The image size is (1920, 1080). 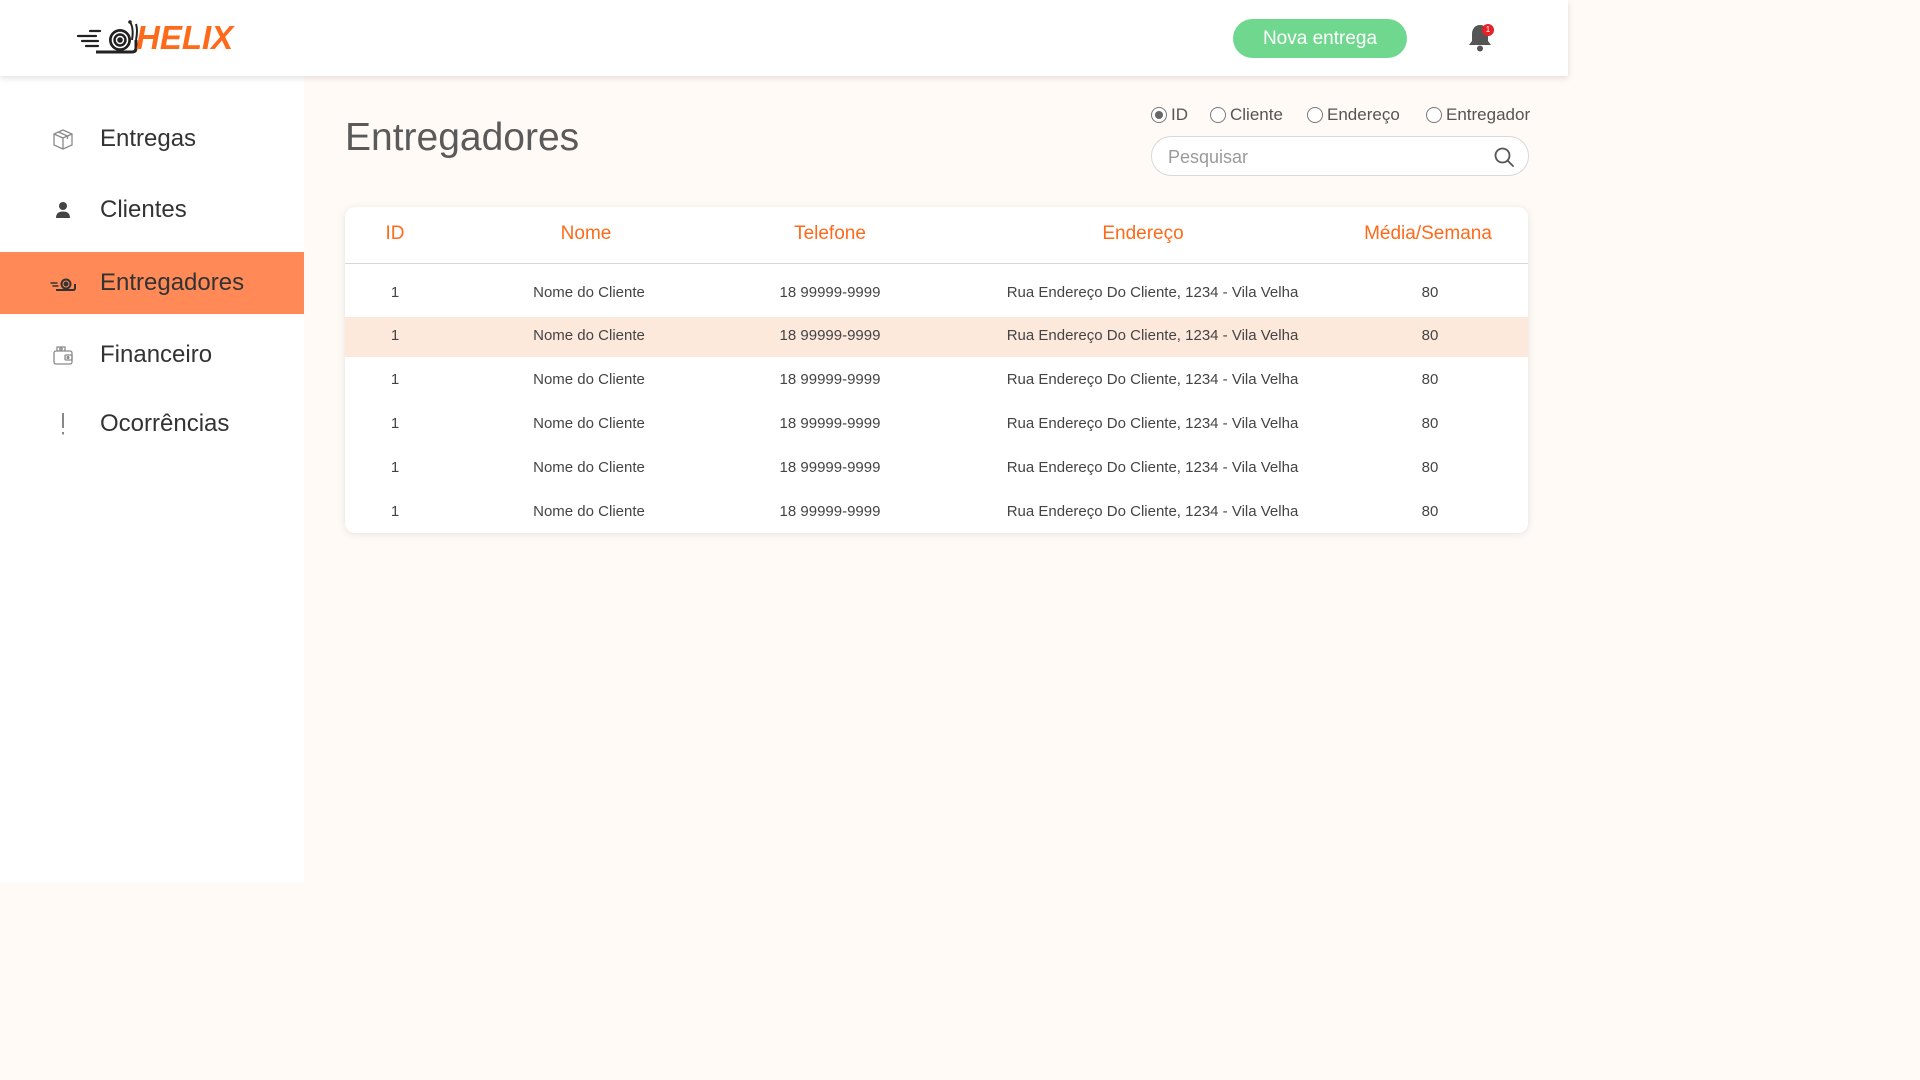 I want to click on sidebar-item-entregadores: Entregadores, so click(x=152, y=283).